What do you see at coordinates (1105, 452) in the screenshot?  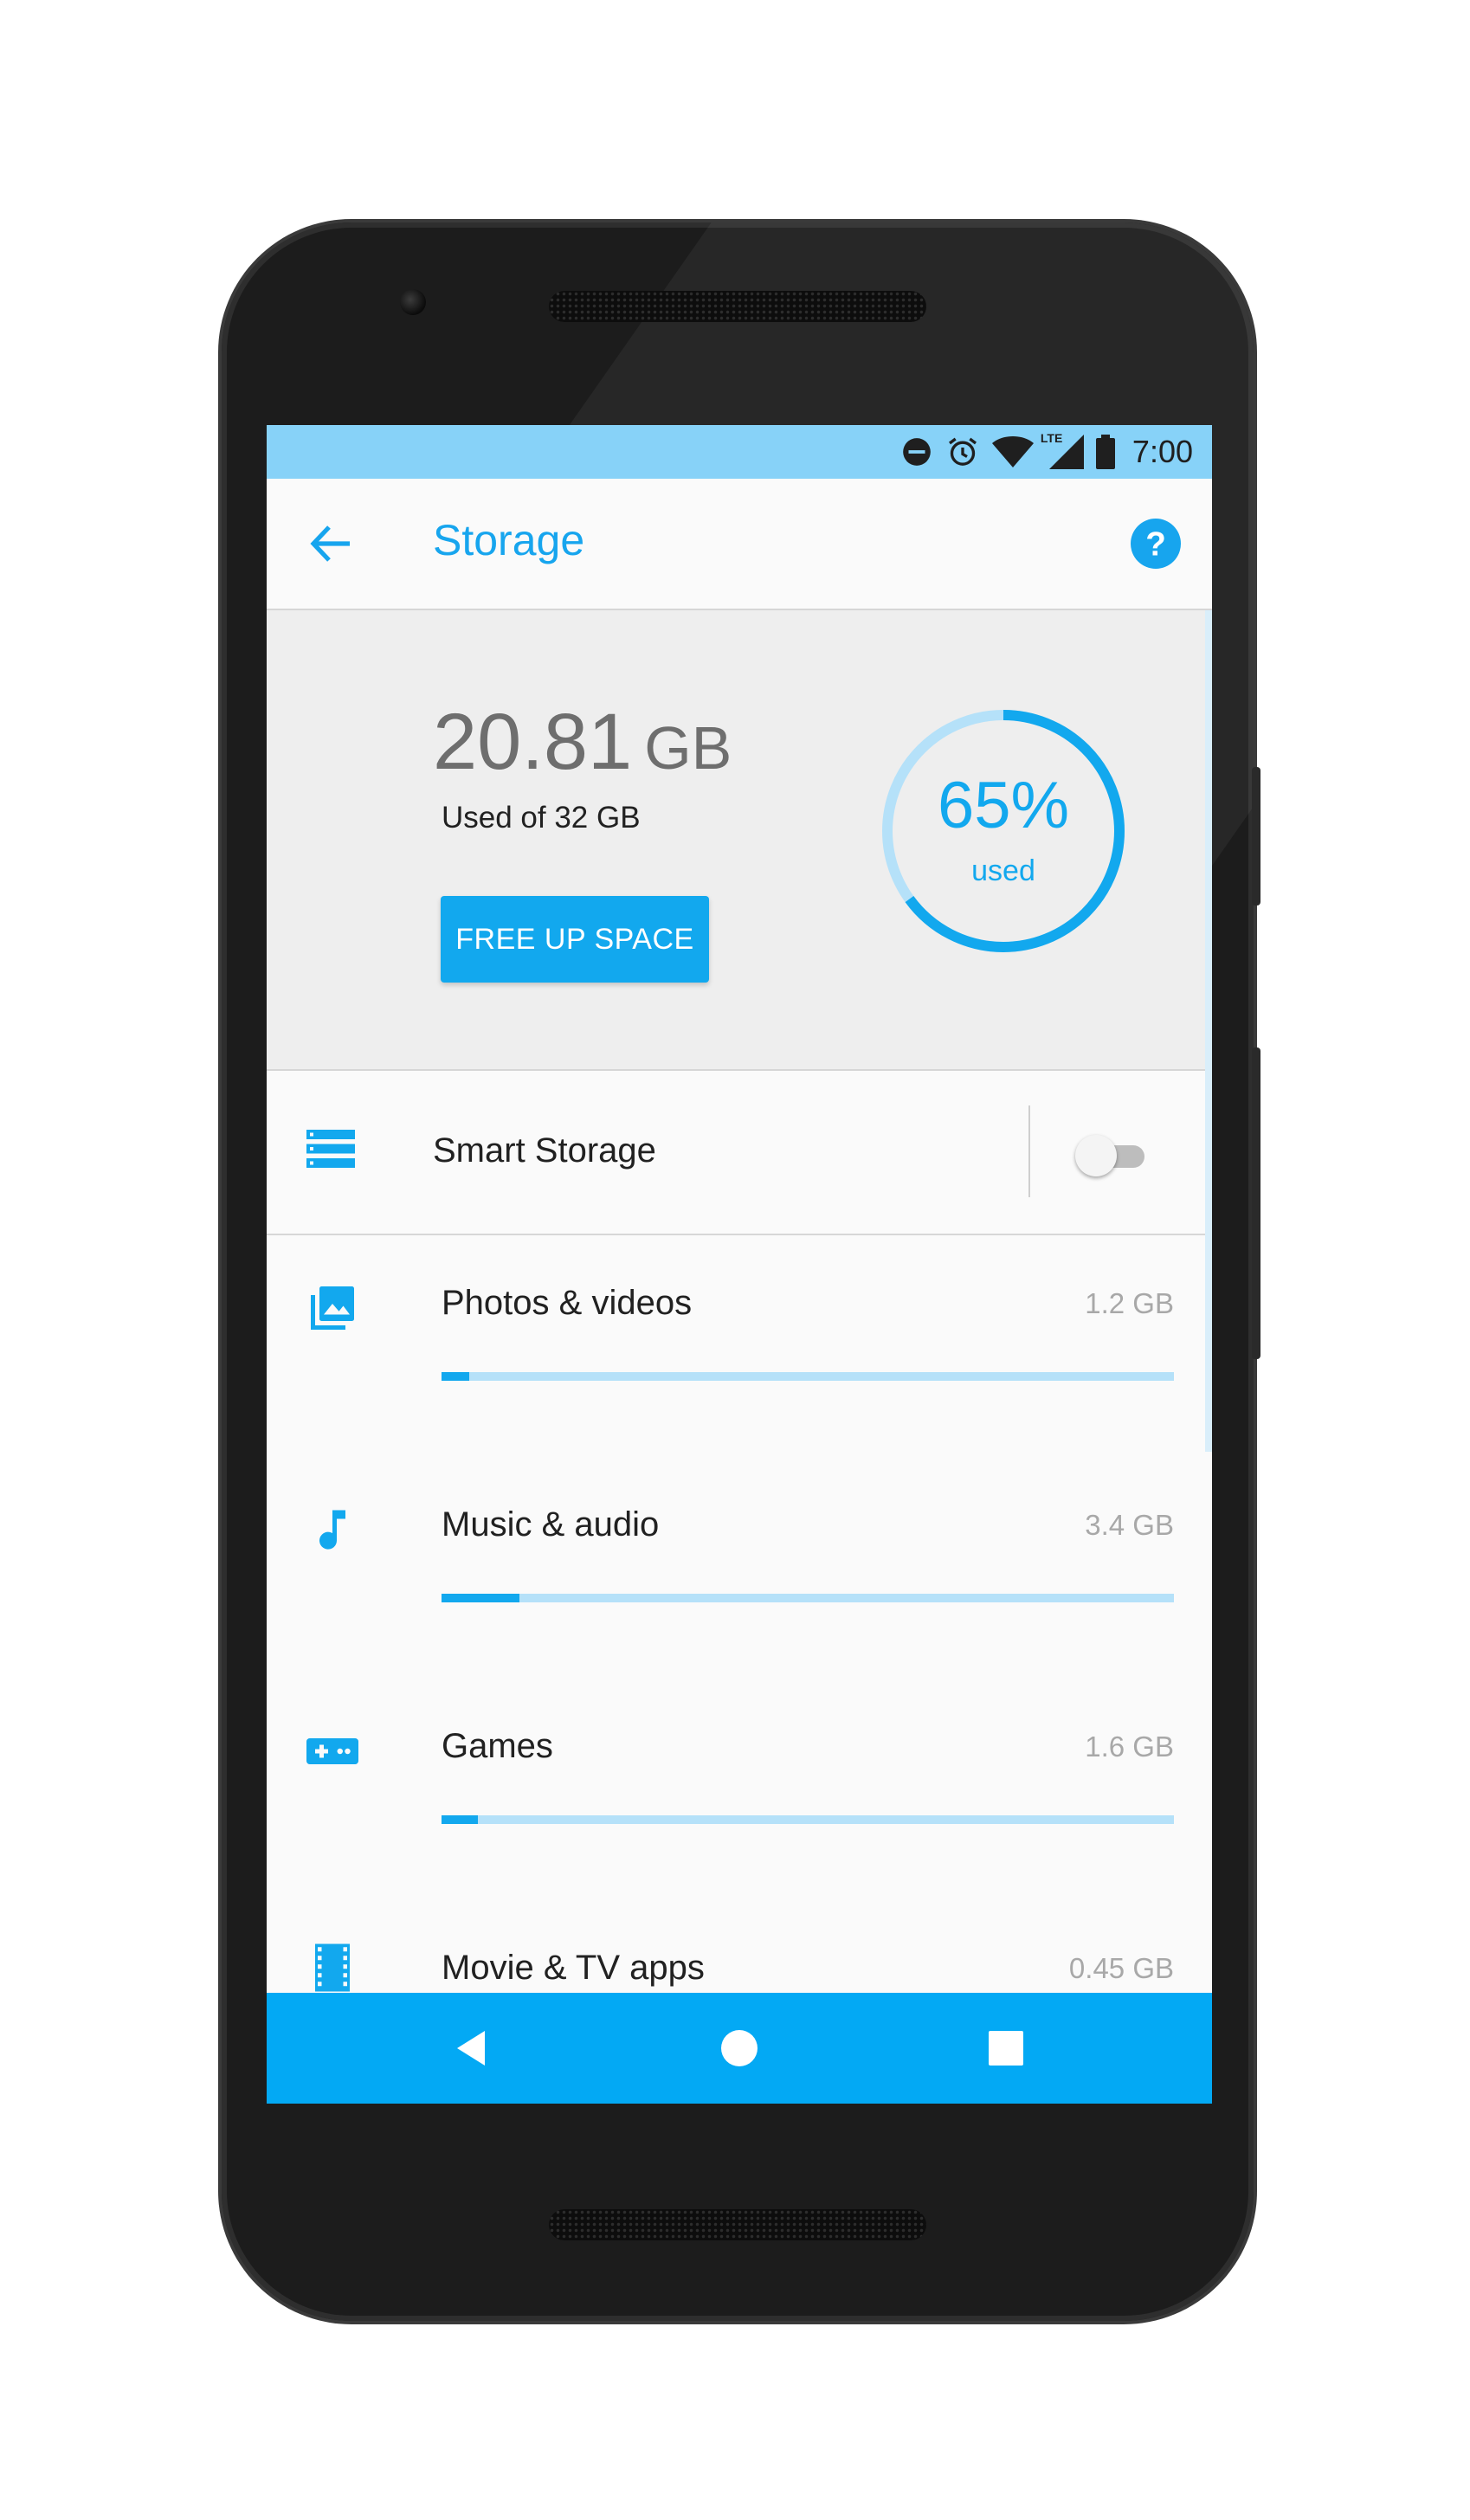 I see `battery-icon` at bounding box center [1105, 452].